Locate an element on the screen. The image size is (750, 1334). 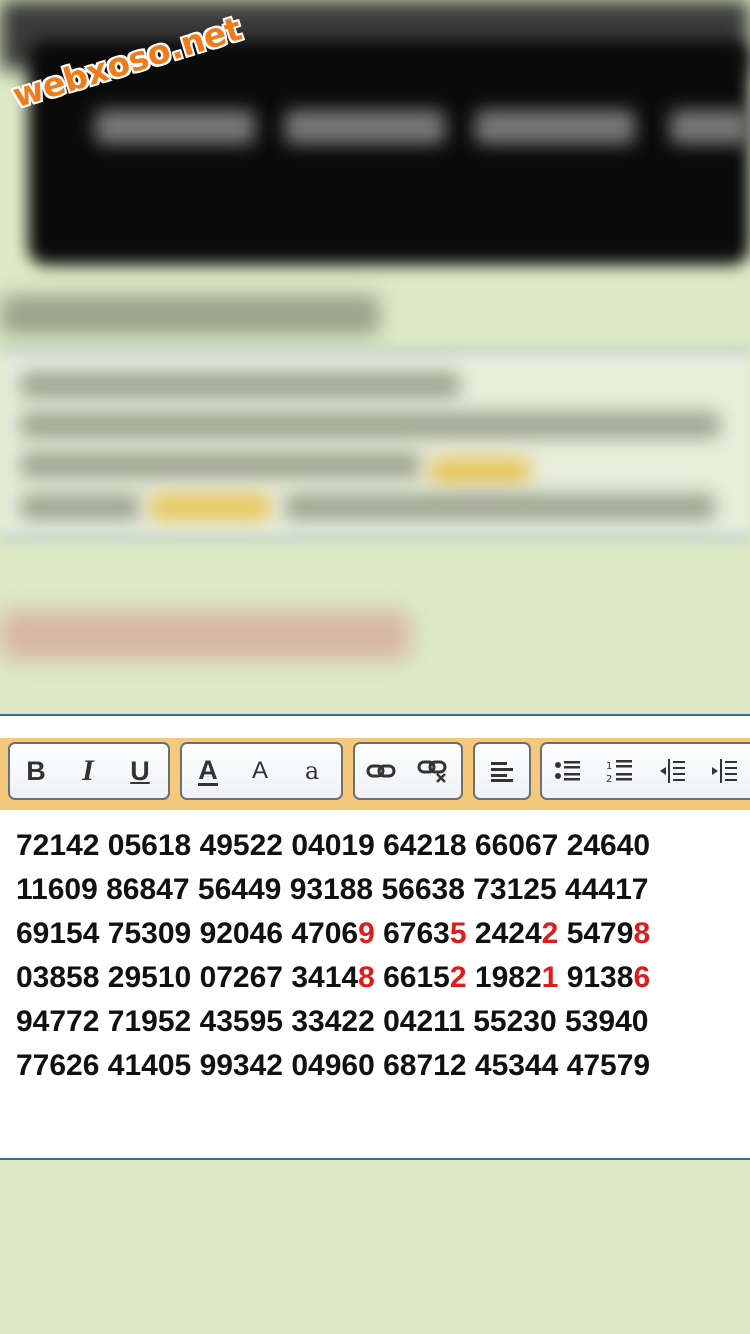
number-group: 04019 is located at coordinates (333, 845).